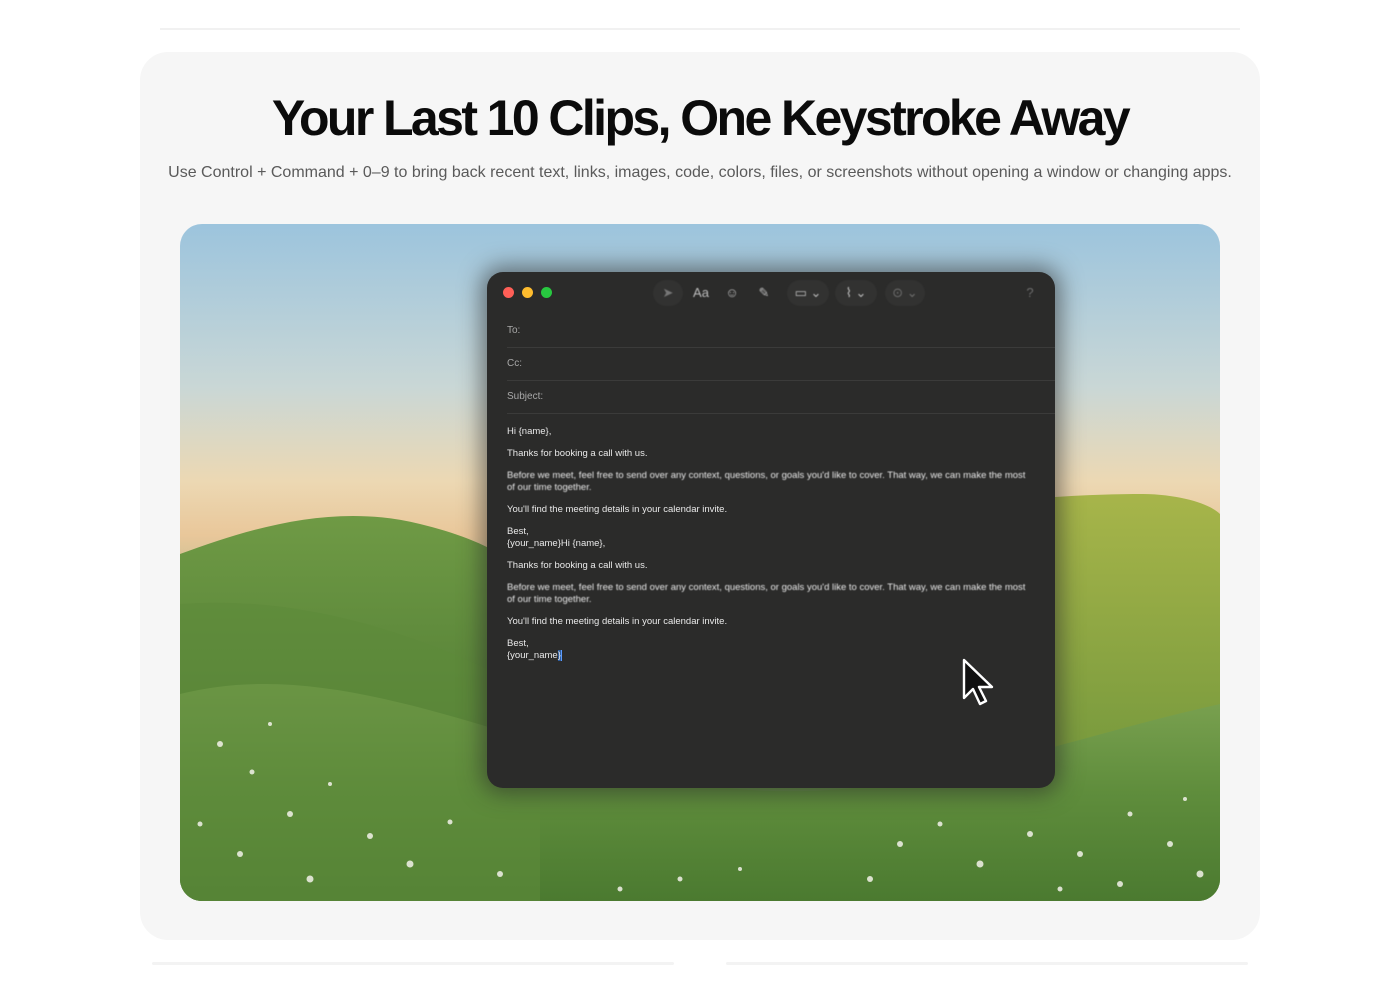 The width and height of the screenshot is (1400, 993). What do you see at coordinates (781, 331) in the screenshot?
I see `to-field: To:` at bounding box center [781, 331].